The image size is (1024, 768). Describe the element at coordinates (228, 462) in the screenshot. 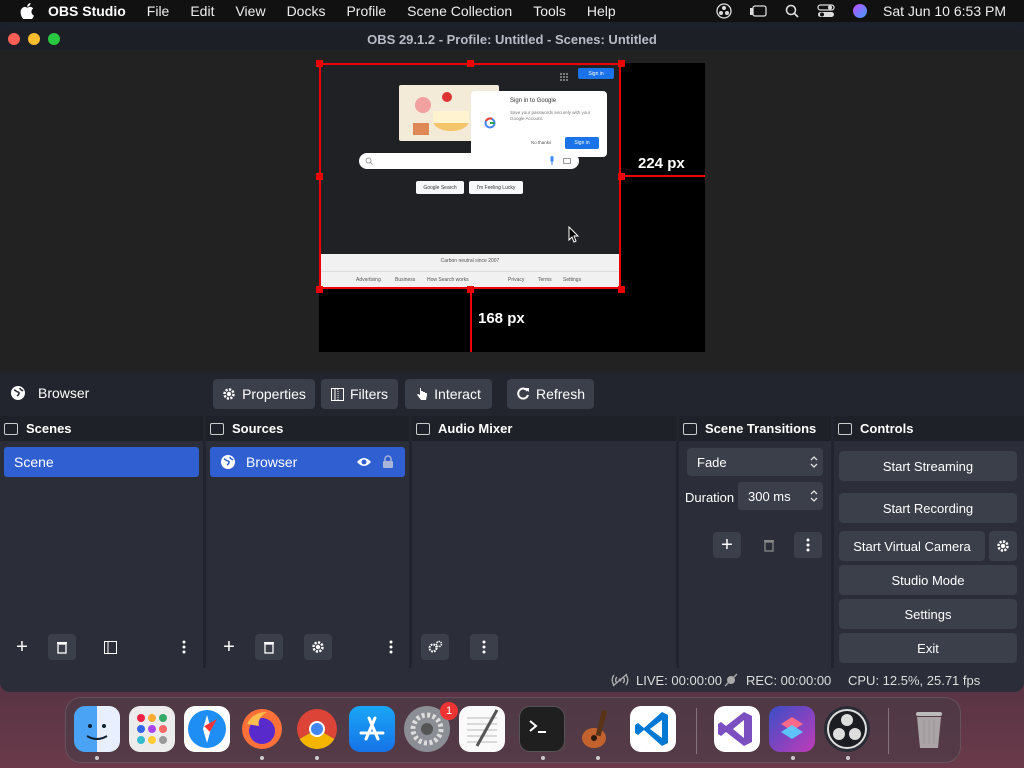

I see `globe-icon` at that location.